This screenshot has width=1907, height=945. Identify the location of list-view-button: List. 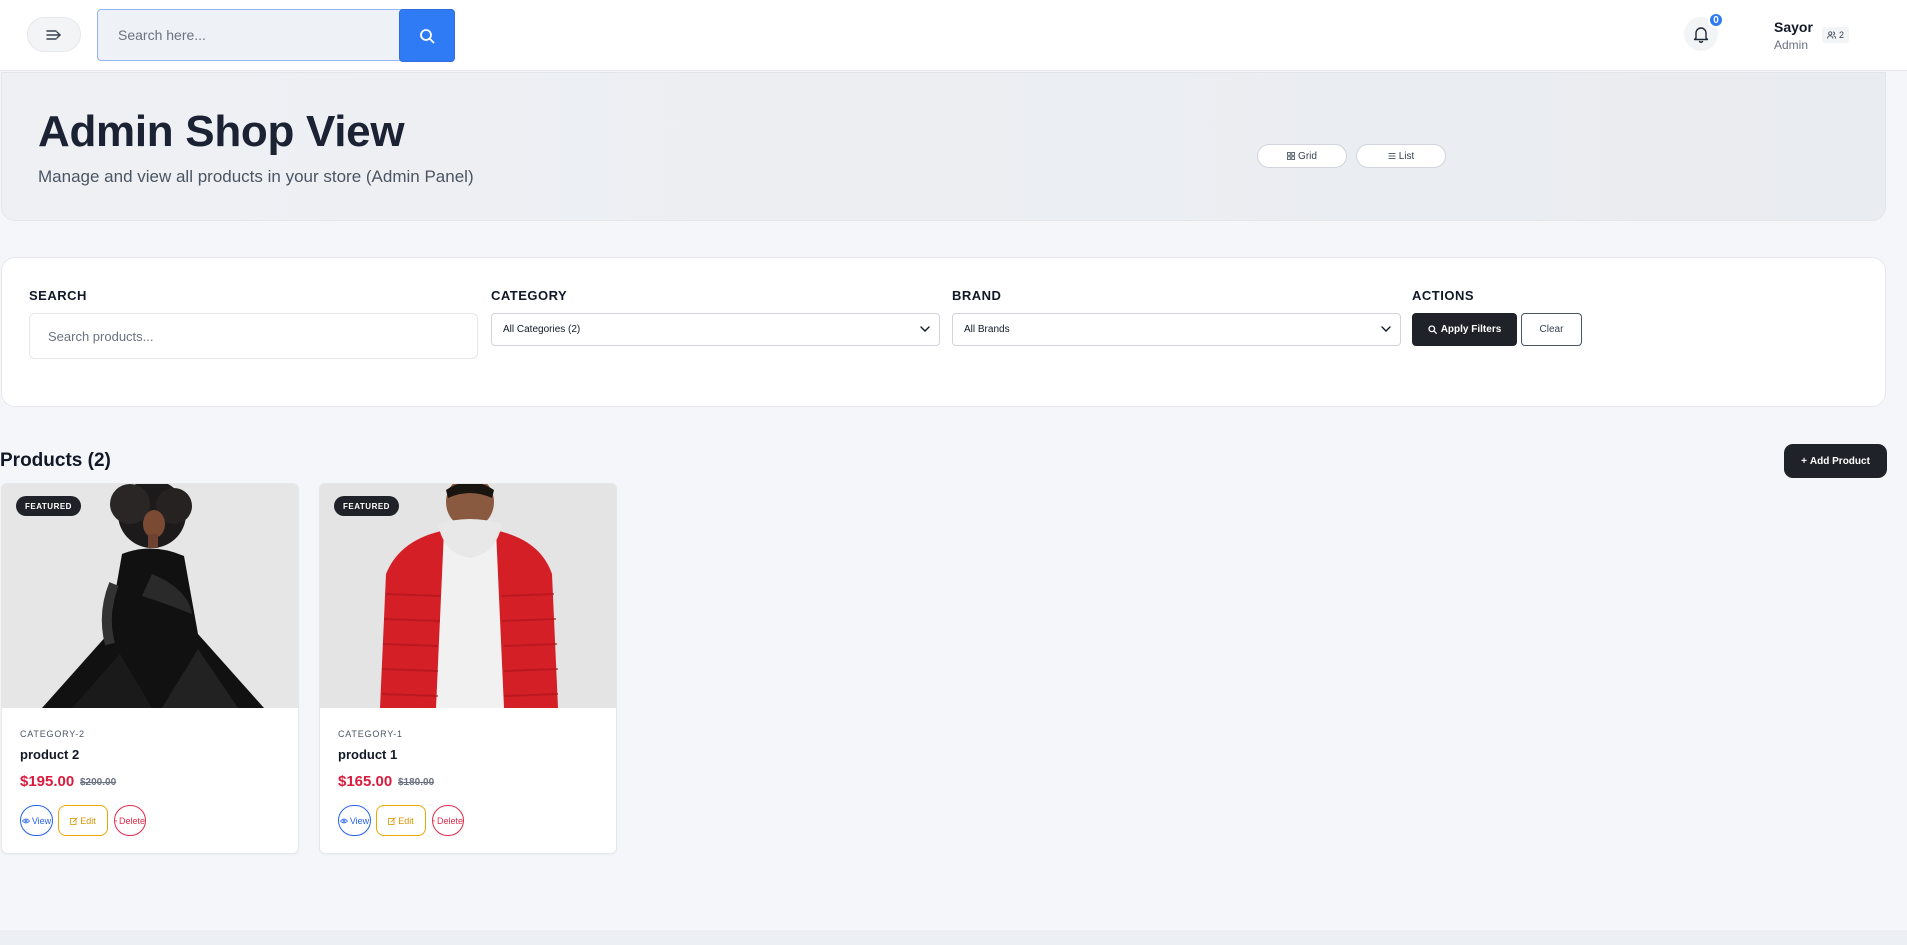
(1401, 156).